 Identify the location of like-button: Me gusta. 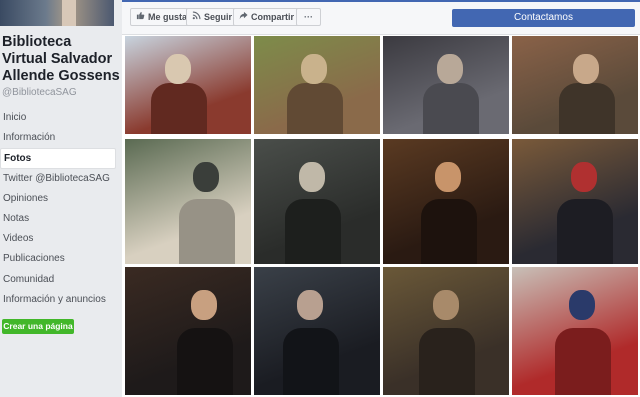
(162, 17).